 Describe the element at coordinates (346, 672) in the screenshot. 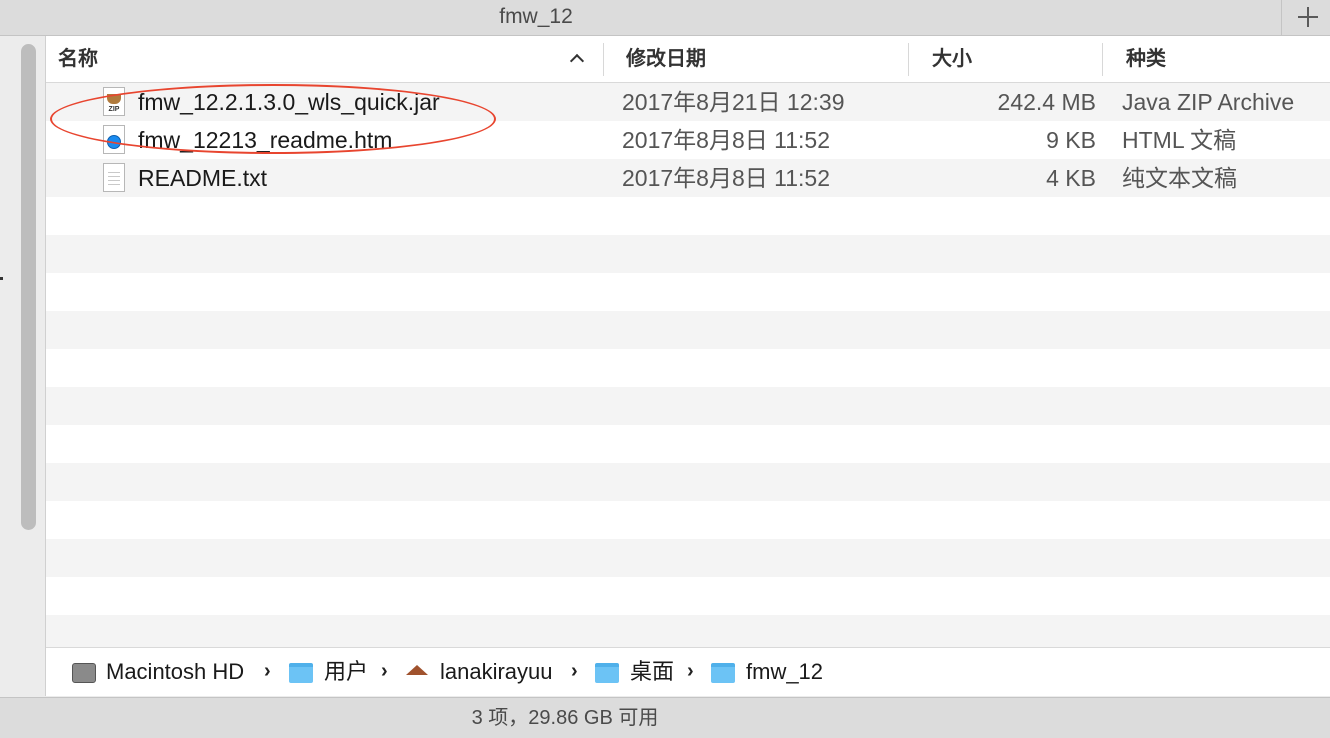

I see `path-item-users: 用户` at that location.